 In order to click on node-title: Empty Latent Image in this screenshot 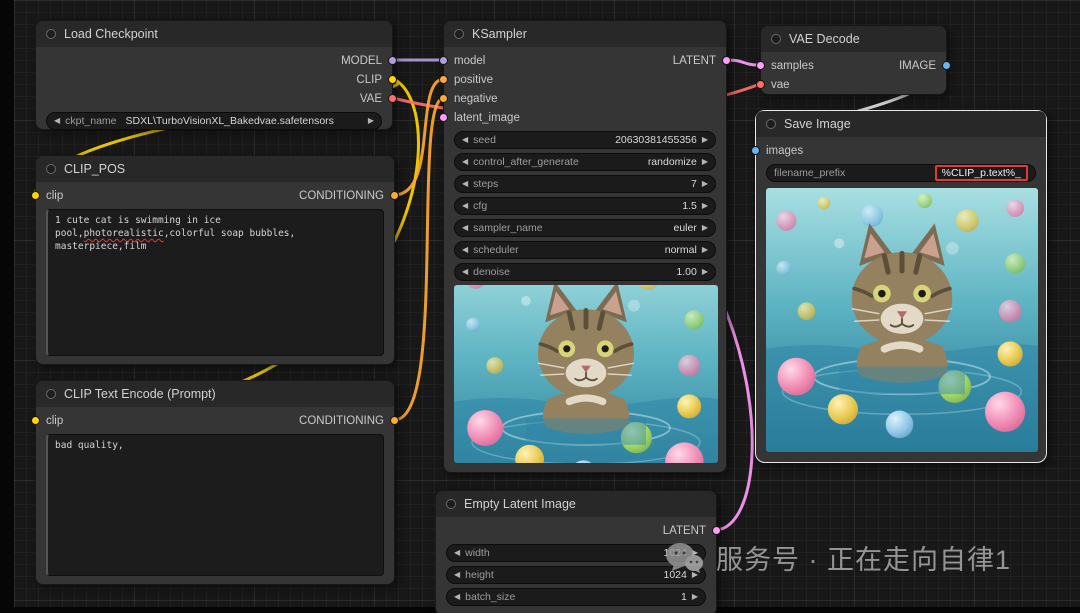, I will do `click(520, 504)`.